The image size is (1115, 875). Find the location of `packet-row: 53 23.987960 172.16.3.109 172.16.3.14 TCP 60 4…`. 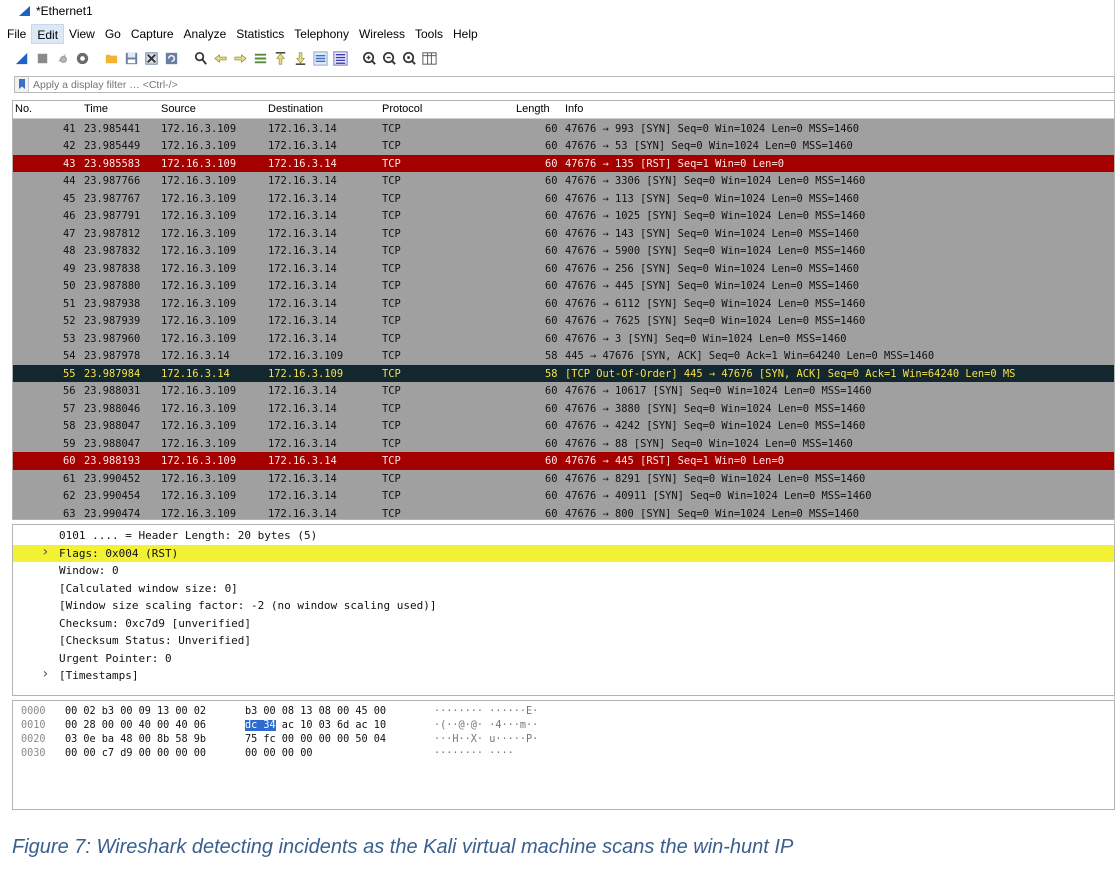

packet-row: 53 23.987960 172.16.3.109 172.16.3.14 TCP 60 4… is located at coordinates (563, 338).